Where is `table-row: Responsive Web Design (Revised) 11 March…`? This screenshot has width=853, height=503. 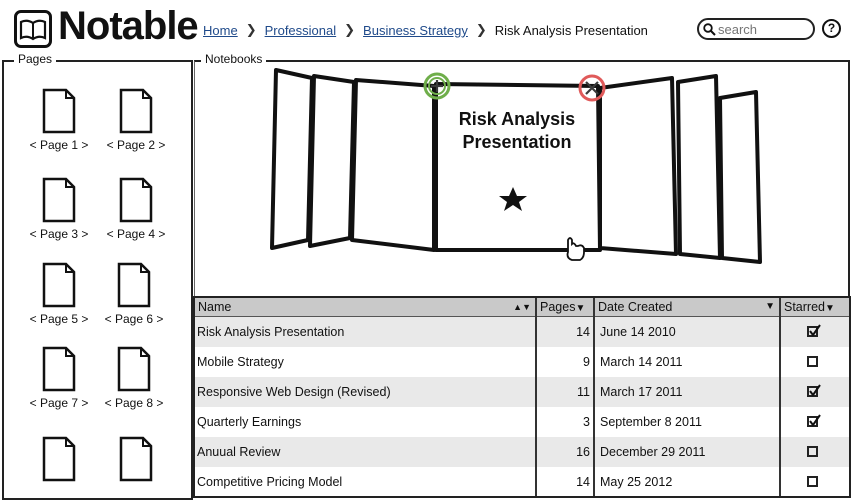 table-row: Responsive Web Design (Revised) 11 March… is located at coordinates (522, 392).